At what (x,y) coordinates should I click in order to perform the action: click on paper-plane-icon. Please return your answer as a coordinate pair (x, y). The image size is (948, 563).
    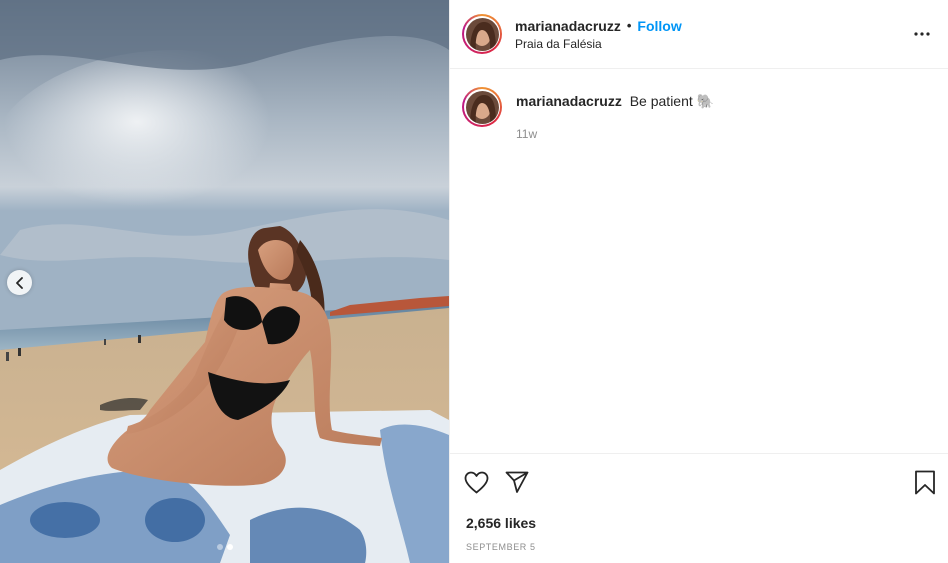
    Looking at the image, I should click on (517, 482).